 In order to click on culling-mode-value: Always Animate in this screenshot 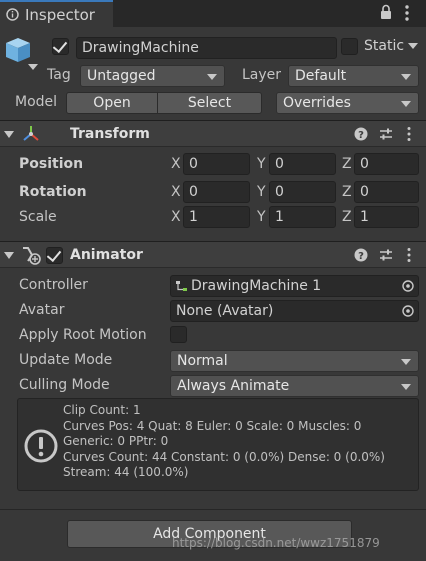, I will do `click(233, 386)`.